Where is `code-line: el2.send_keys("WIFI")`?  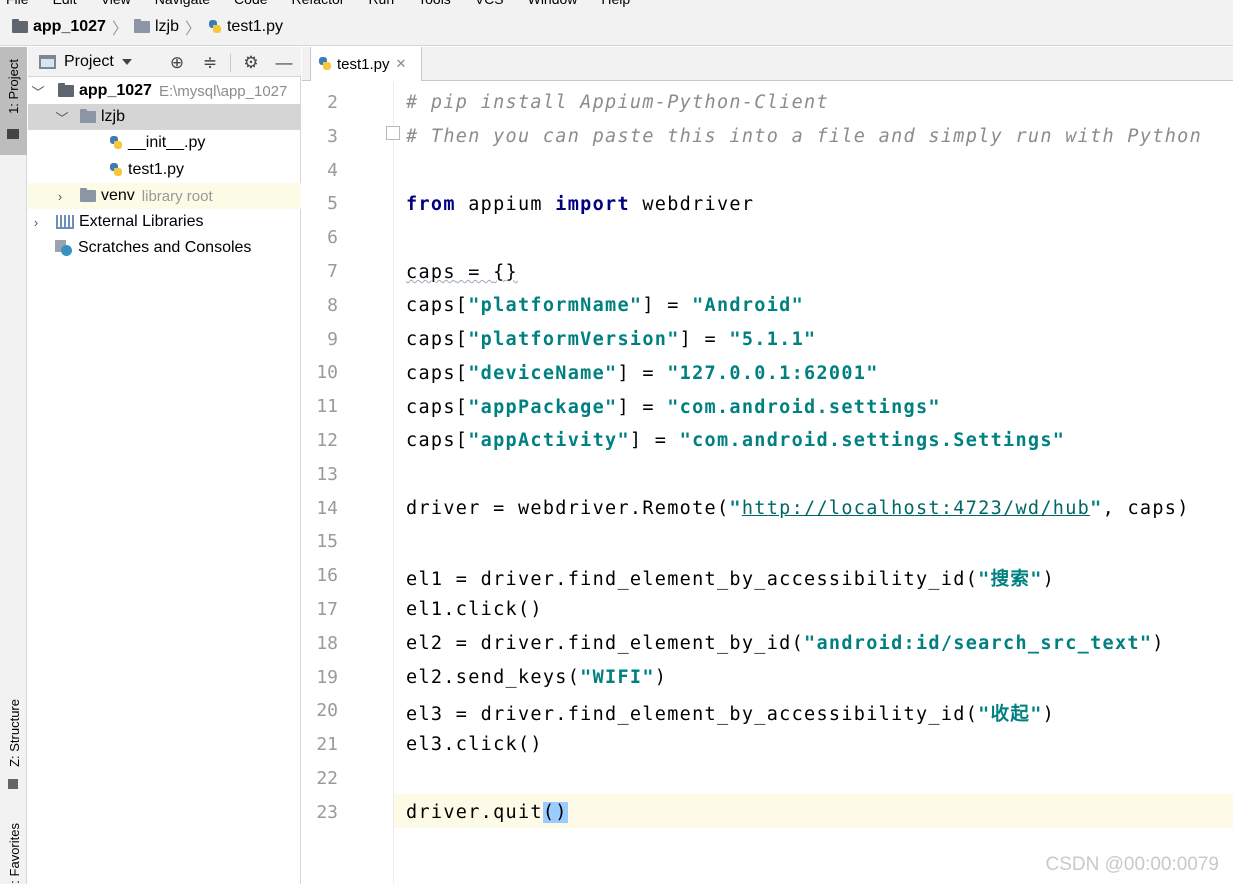 code-line: el2.send_keys("WIFI") is located at coordinates (536, 677).